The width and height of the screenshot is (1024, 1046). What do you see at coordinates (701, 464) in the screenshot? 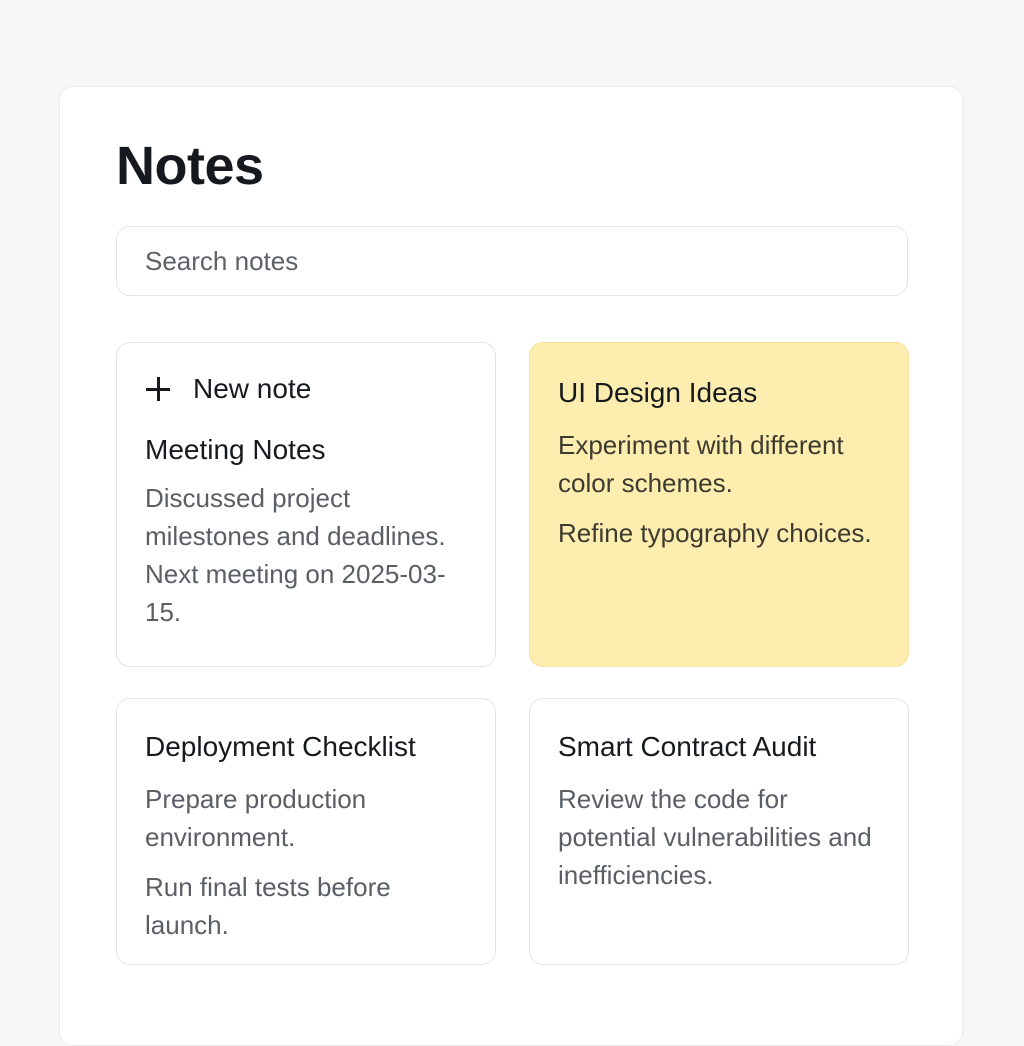
I see `note-body: Experiment with different color schemes.` at bounding box center [701, 464].